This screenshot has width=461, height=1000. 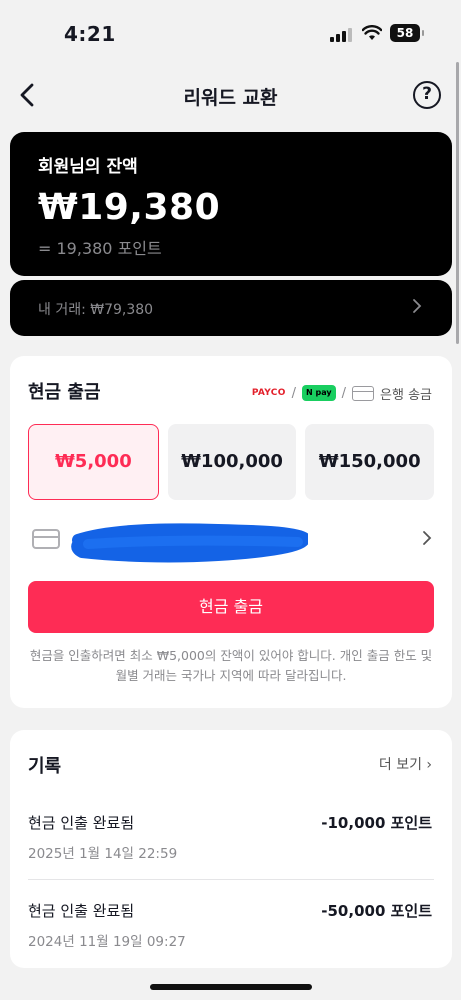 I want to click on balance-label: 회원님의 잔액, so click(x=88, y=167).